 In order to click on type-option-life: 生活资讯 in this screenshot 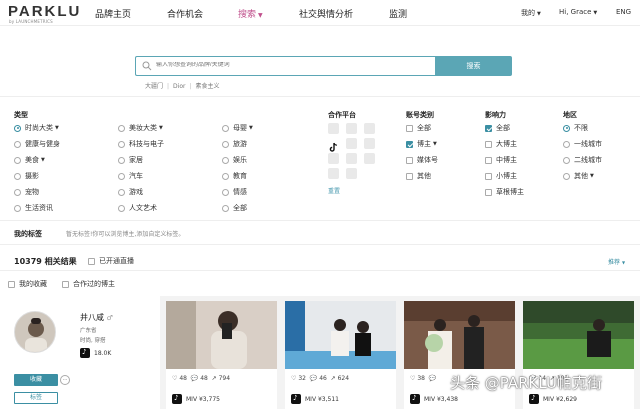, I will do `click(33, 208)`.